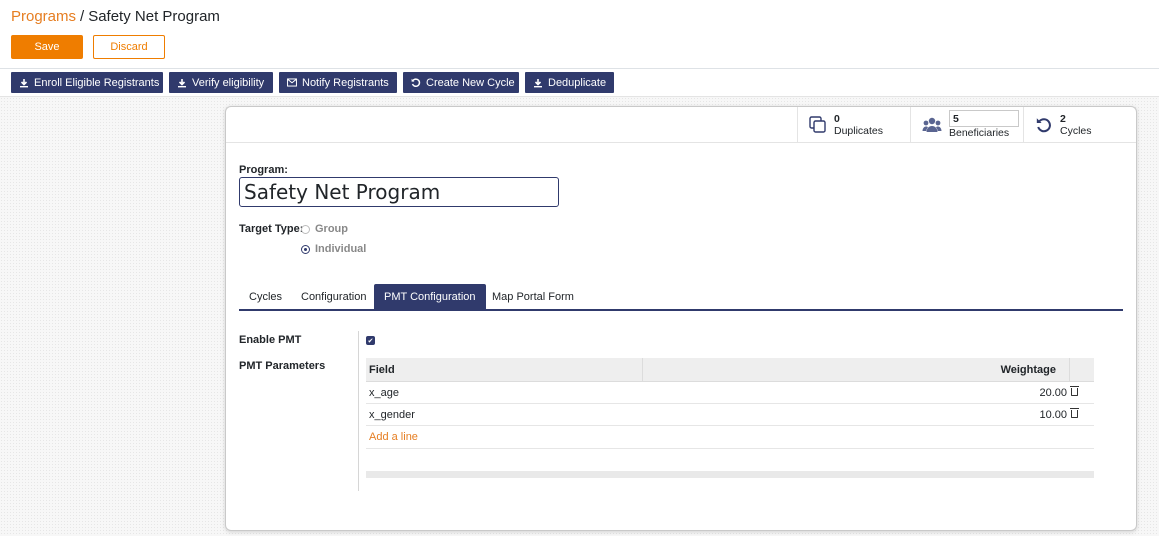  What do you see at coordinates (370, 340) in the screenshot?
I see `enable-pmt-checkbox: ✔` at bounding box center [370, 340].